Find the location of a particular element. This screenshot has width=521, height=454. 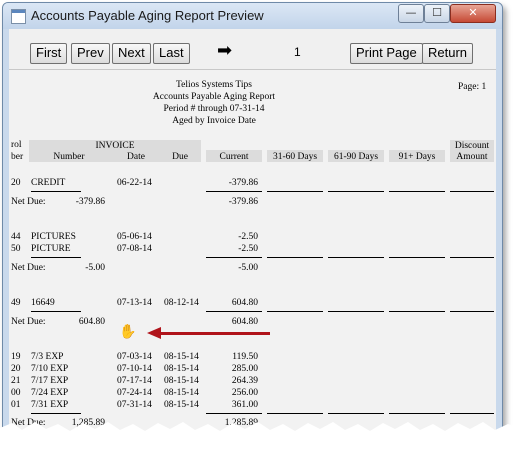

company-name: Telios Systems Tips is located at coordinates (214, 85).